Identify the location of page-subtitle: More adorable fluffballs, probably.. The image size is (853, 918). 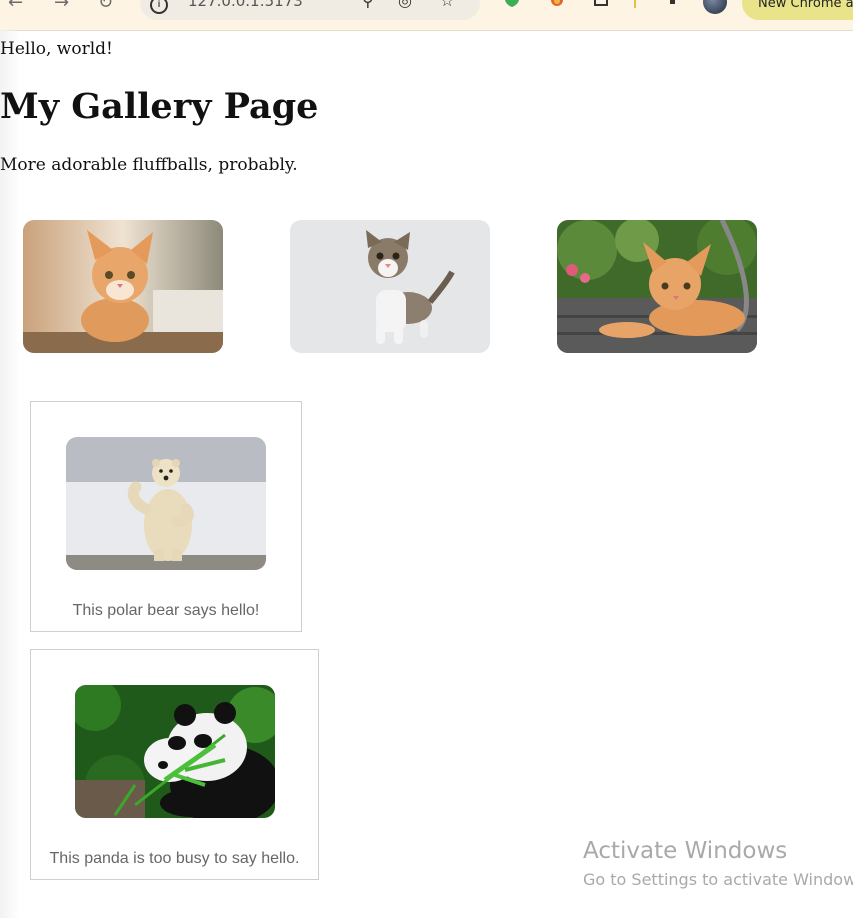
(149, 165).